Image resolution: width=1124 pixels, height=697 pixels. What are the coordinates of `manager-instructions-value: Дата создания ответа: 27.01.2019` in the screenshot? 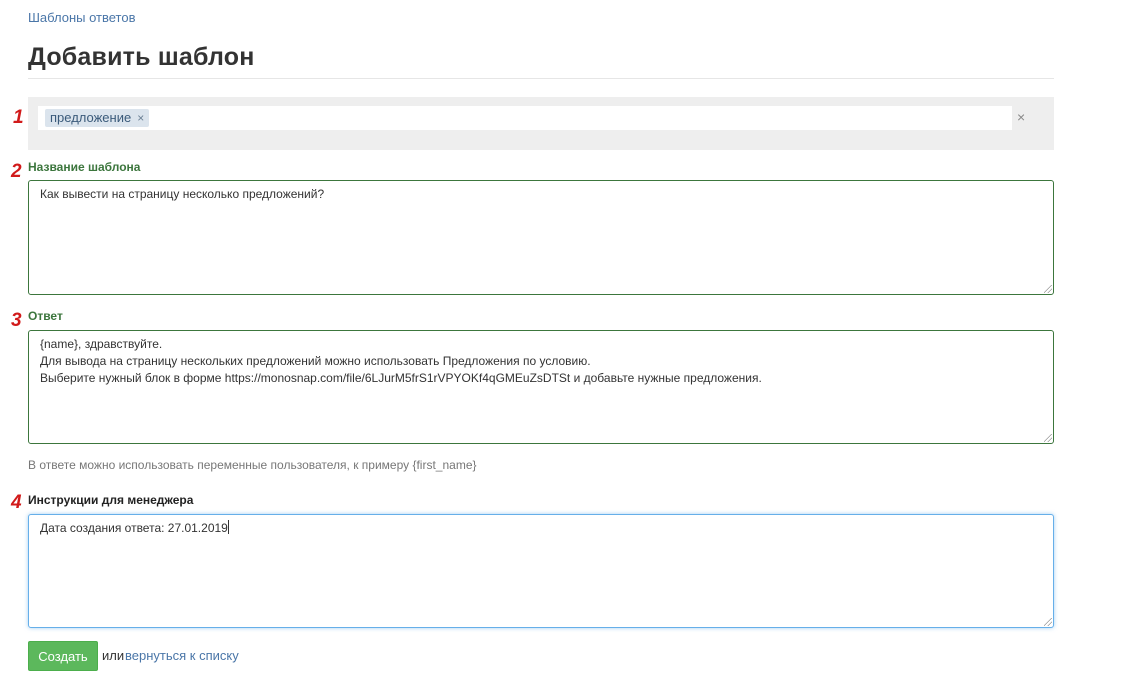 It's located at (541, 528).